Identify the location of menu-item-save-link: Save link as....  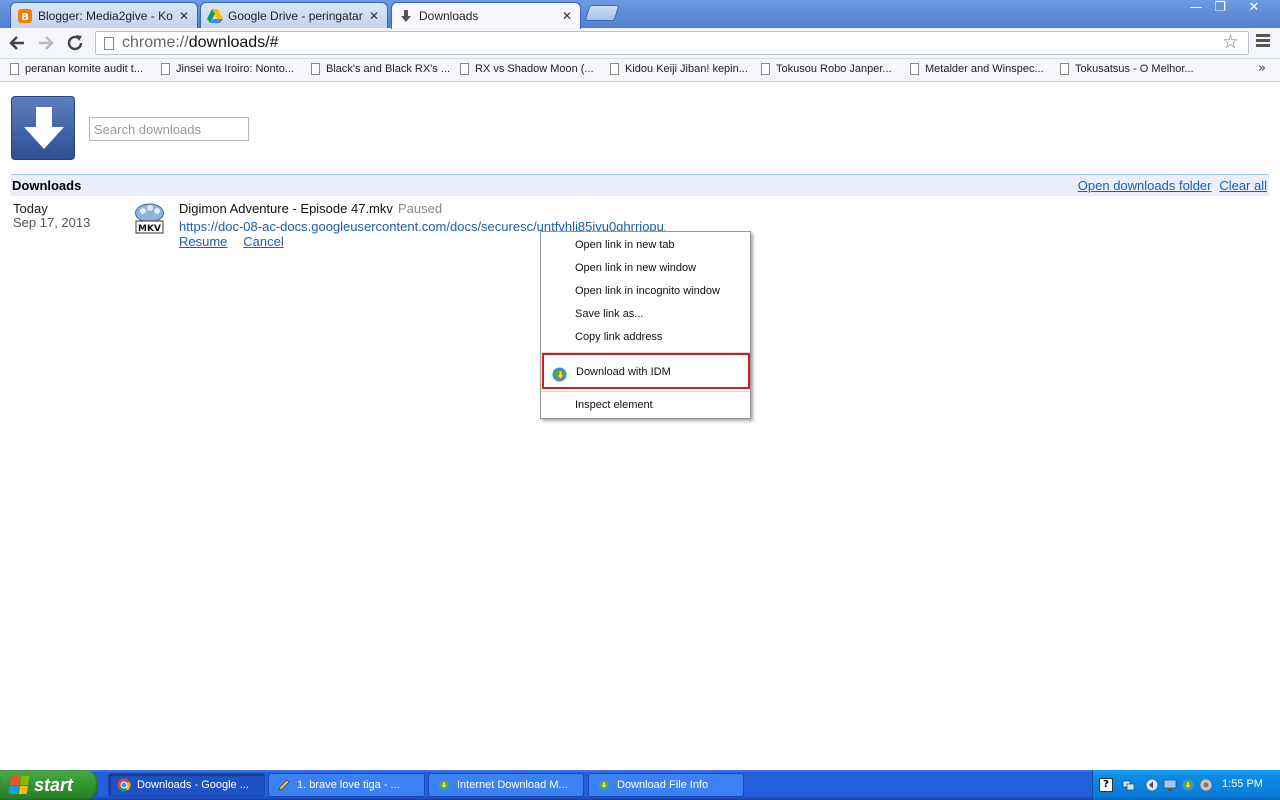
(645, 314).